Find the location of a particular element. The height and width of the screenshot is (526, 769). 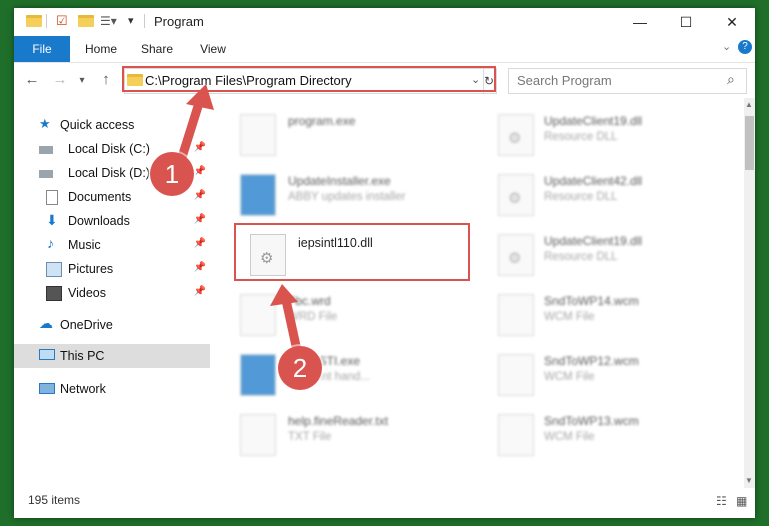

arrow-2-head is located at coordinates (284, 295).